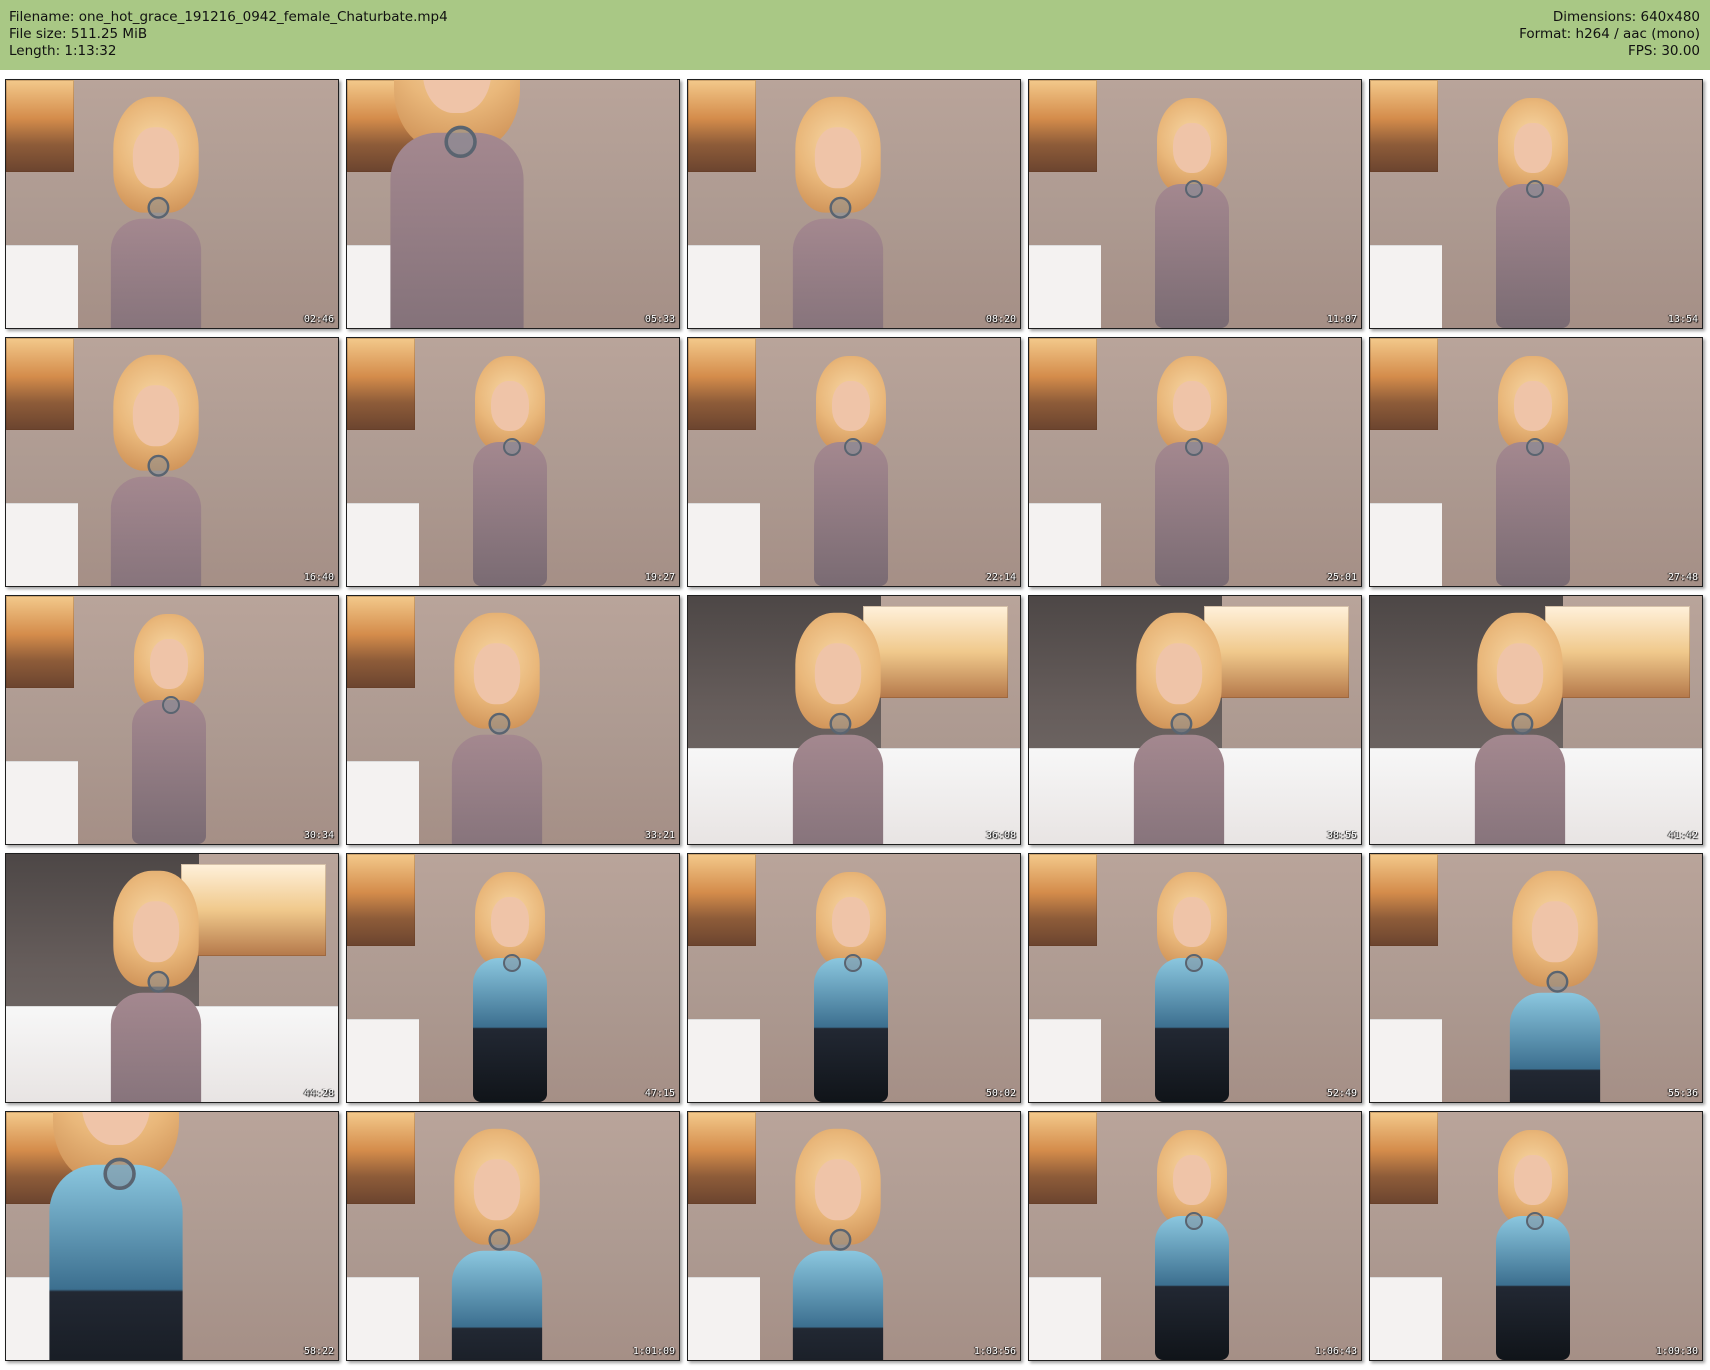  Describe the element at coordinates (659, 835) in the screenshot. I see `thumbnail-timestamp: 33:21` at that location.